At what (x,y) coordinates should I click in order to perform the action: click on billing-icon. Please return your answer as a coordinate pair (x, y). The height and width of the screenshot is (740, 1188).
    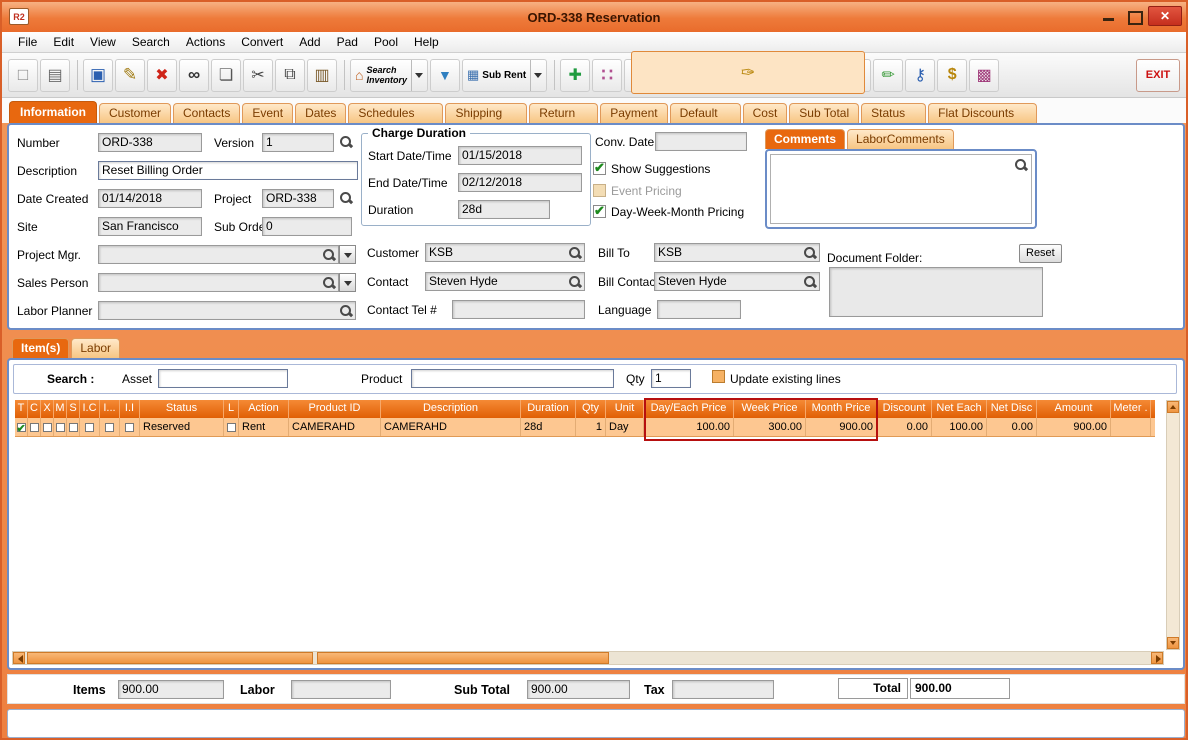
    Looking at the image, I should click on (952, 75).